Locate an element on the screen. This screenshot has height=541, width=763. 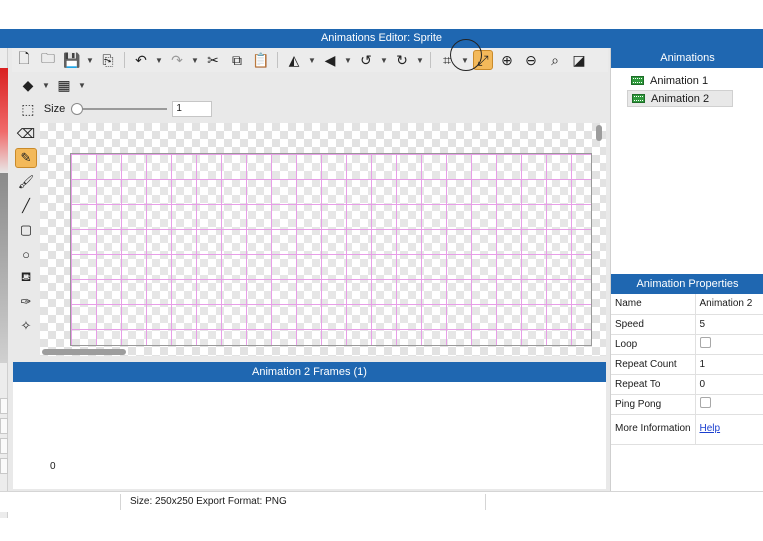
property-row: Loop is located at coordinates (687, 344).